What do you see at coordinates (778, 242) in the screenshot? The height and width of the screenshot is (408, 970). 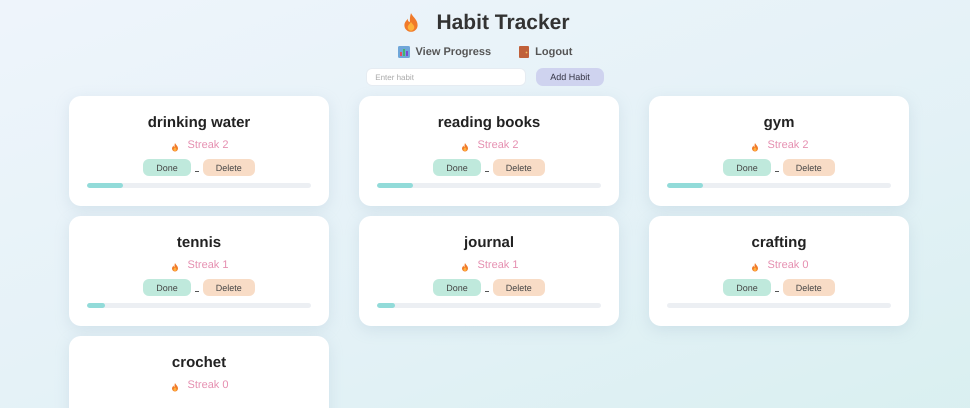 I see `habit-name: crafting` at bounding box center [778, 242].